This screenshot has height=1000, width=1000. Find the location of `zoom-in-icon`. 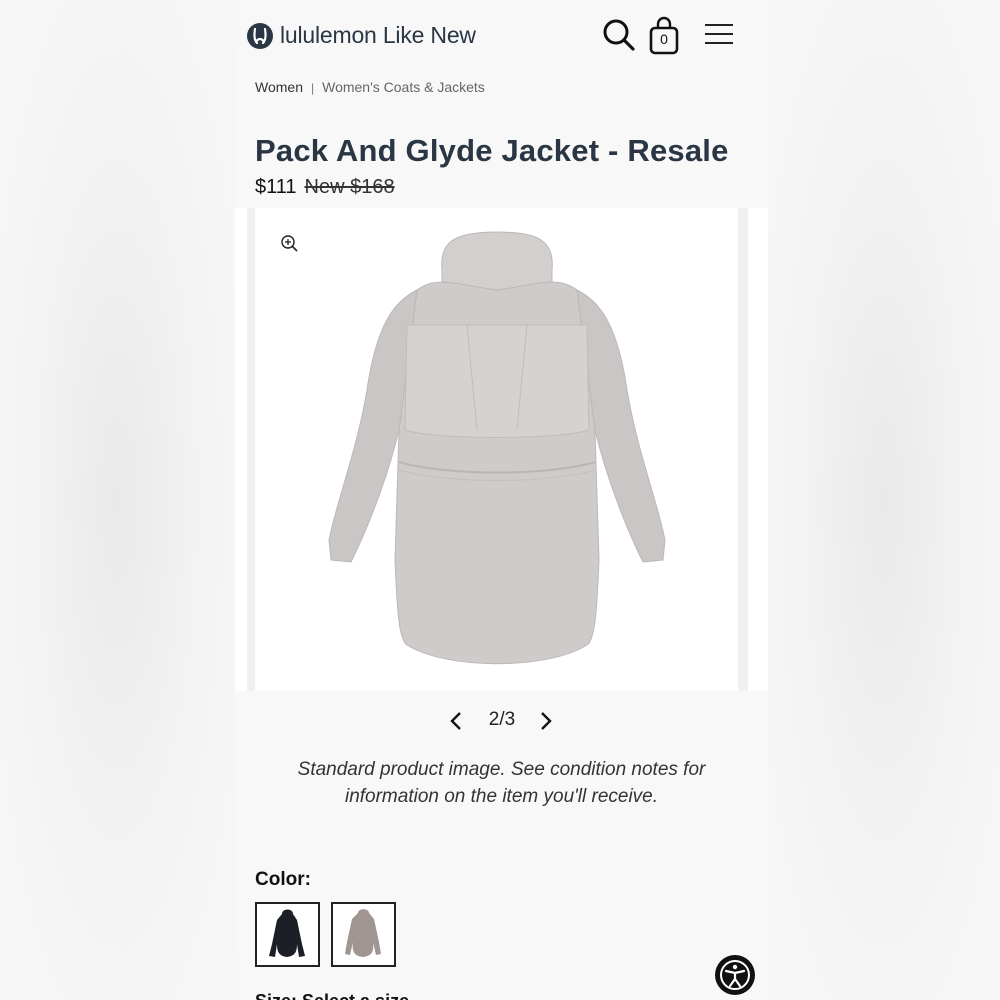

zoom-in-icon is located at coordinates (290, 244).